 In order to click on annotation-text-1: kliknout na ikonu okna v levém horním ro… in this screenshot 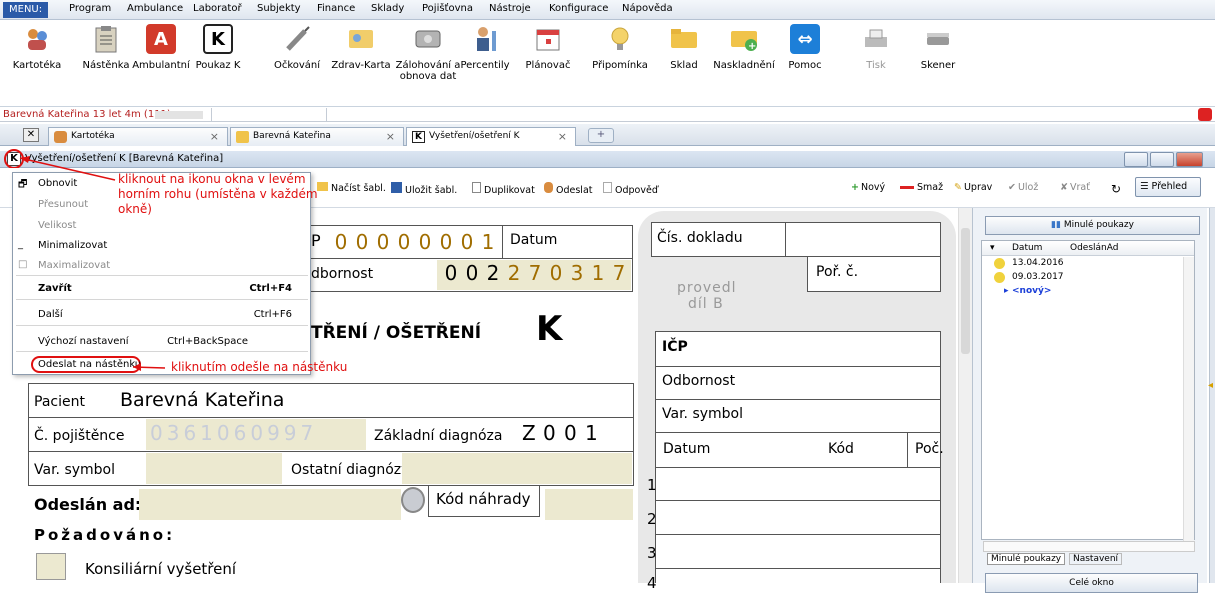, I will do `click(218, 194)`.